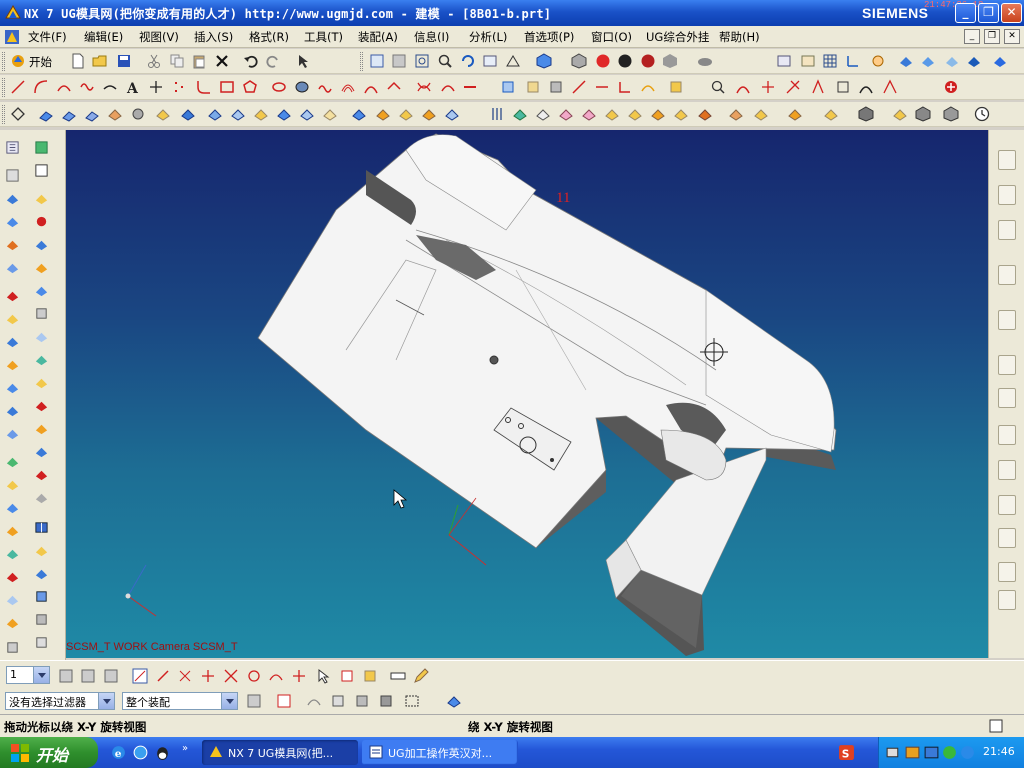  I want to click on intersect-icon, so click(261, 114).